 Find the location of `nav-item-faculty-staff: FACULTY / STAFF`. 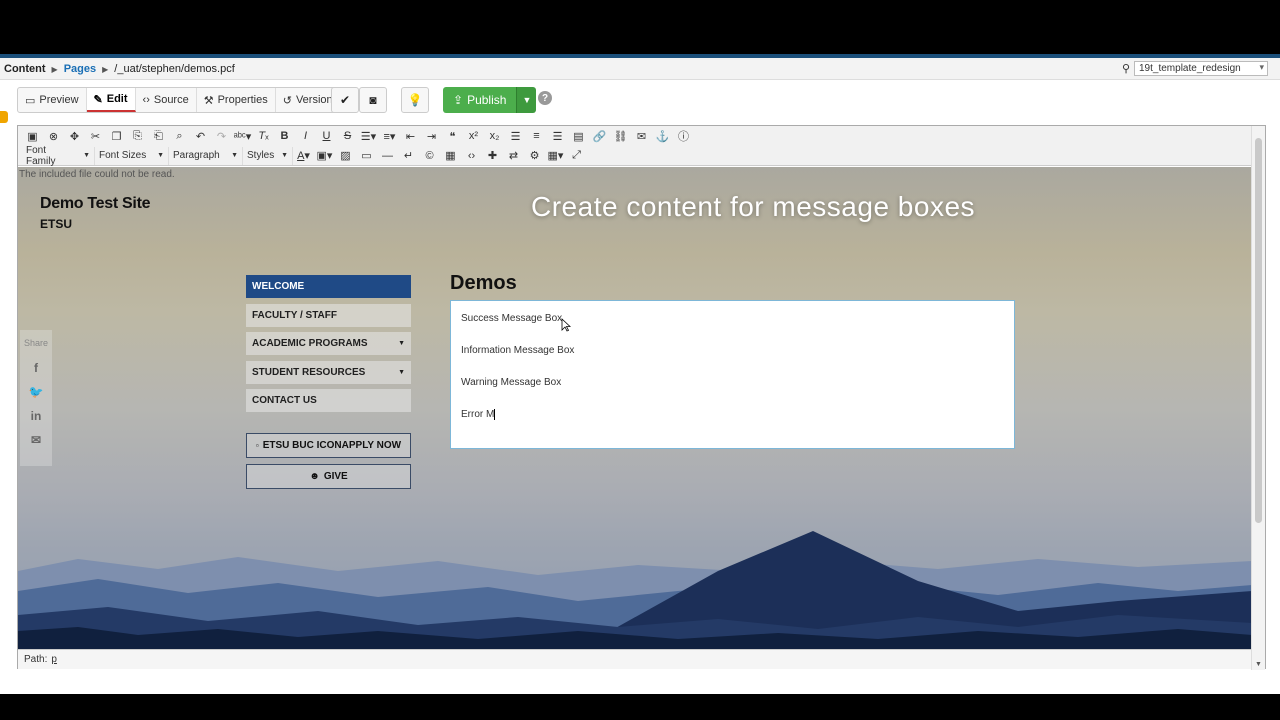

nav-item-faculty-staff: FACULTY / STAFF is located at coordinates (328, 315).